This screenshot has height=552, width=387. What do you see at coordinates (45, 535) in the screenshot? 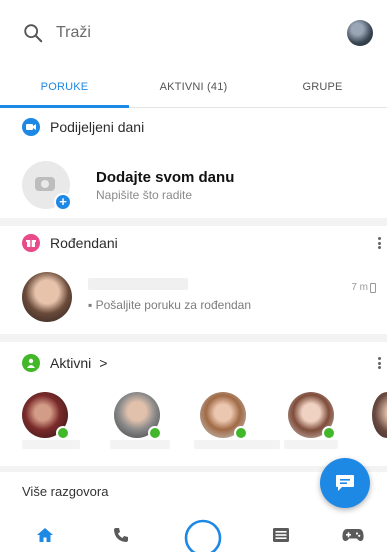
I see `home-icon` at bounding box center [45, 535].